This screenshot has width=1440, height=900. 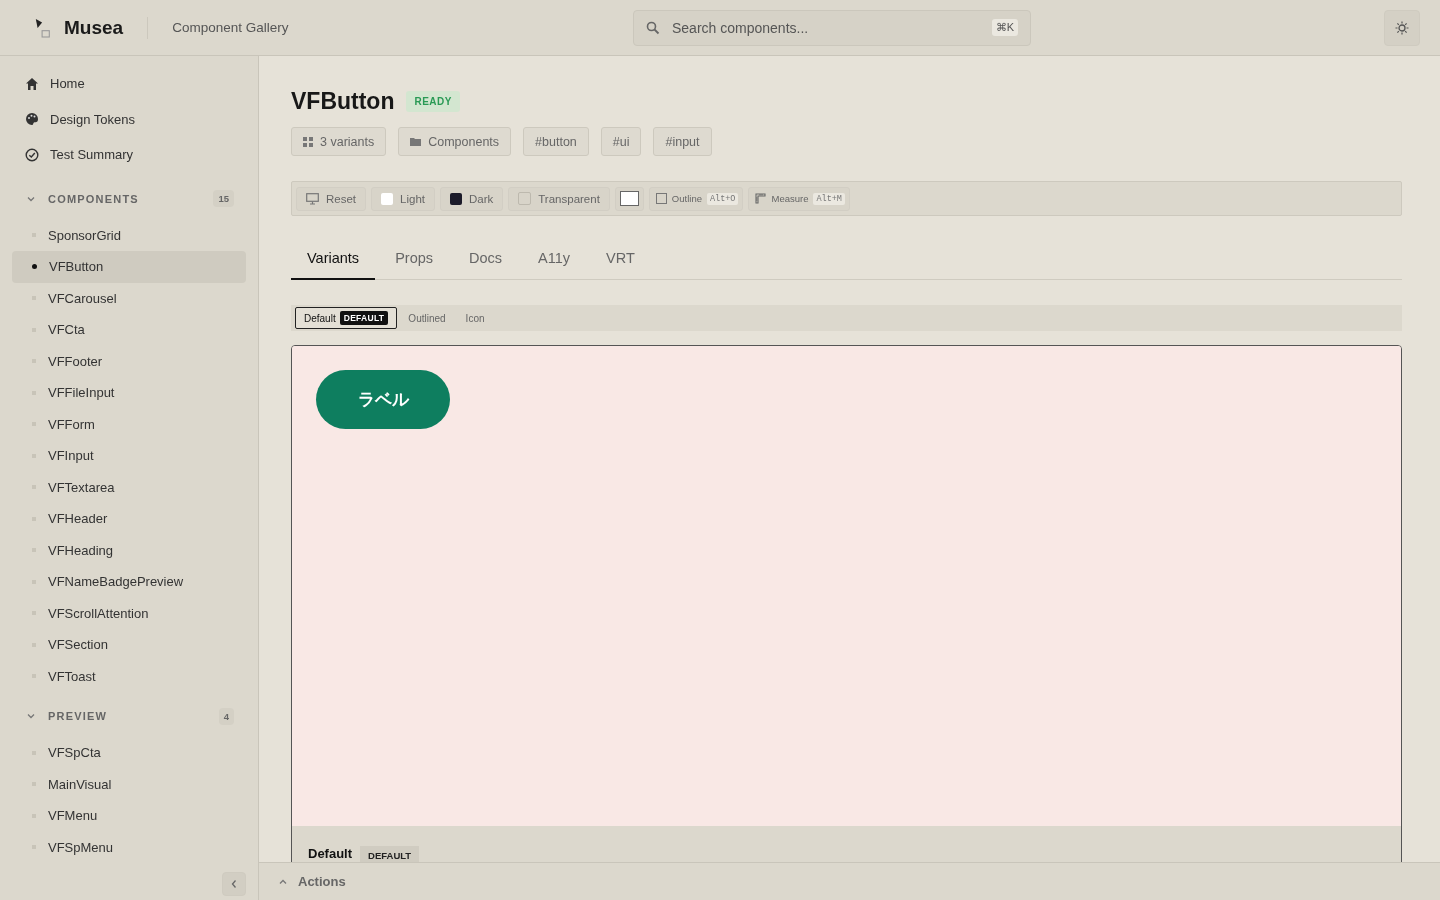 I want to click on home-icon, so click(x=32, y=83).